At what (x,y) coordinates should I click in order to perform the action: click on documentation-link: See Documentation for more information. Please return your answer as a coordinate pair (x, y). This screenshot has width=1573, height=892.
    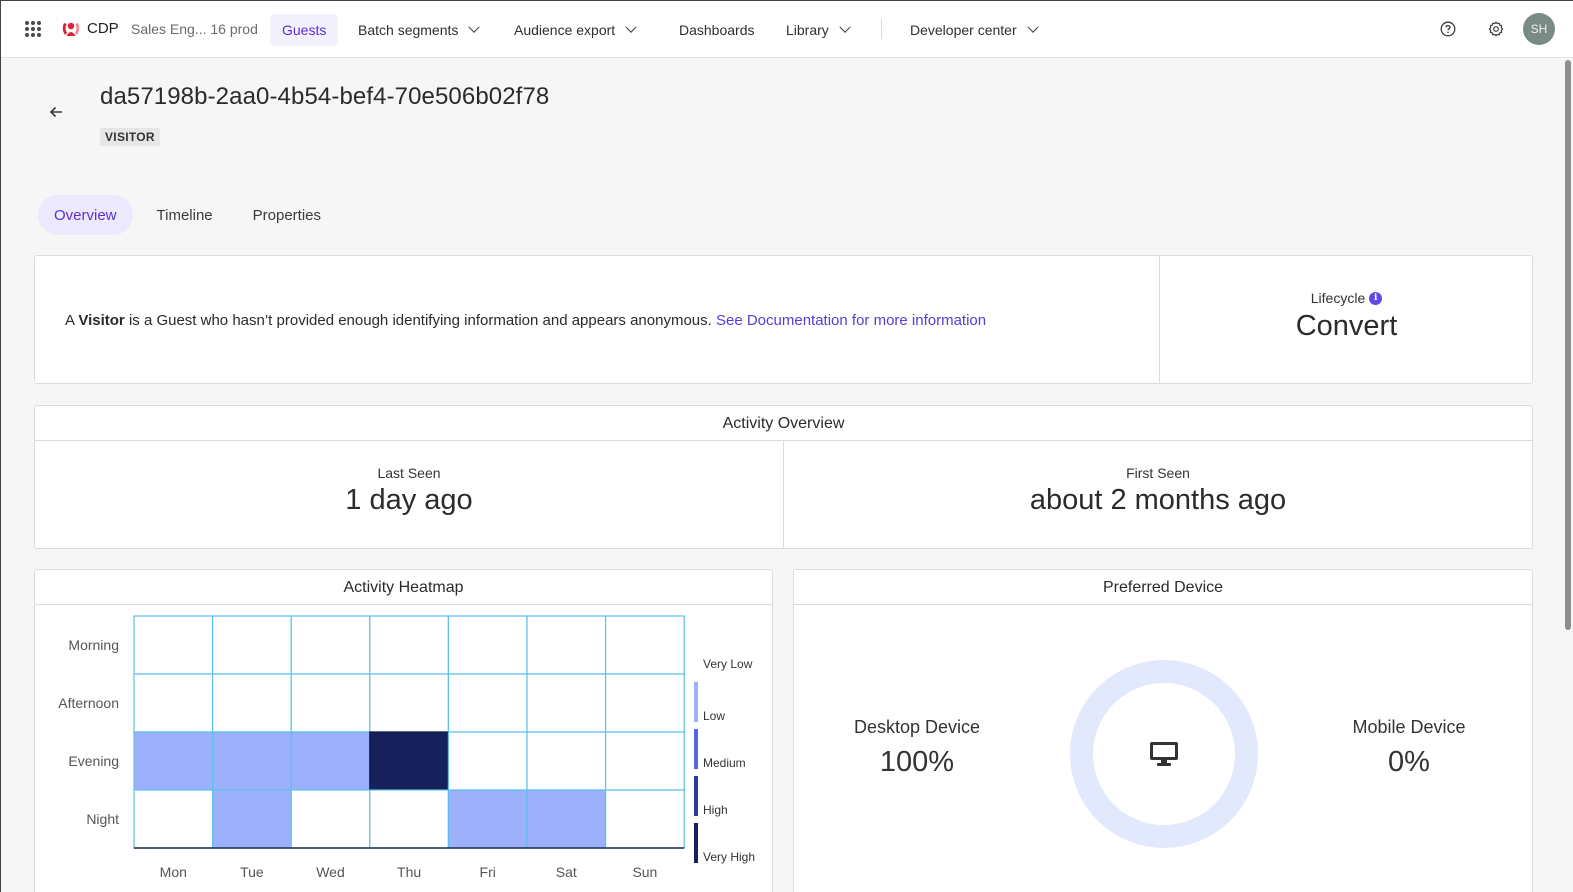
    Looking at the image, I should click on (851, 320).